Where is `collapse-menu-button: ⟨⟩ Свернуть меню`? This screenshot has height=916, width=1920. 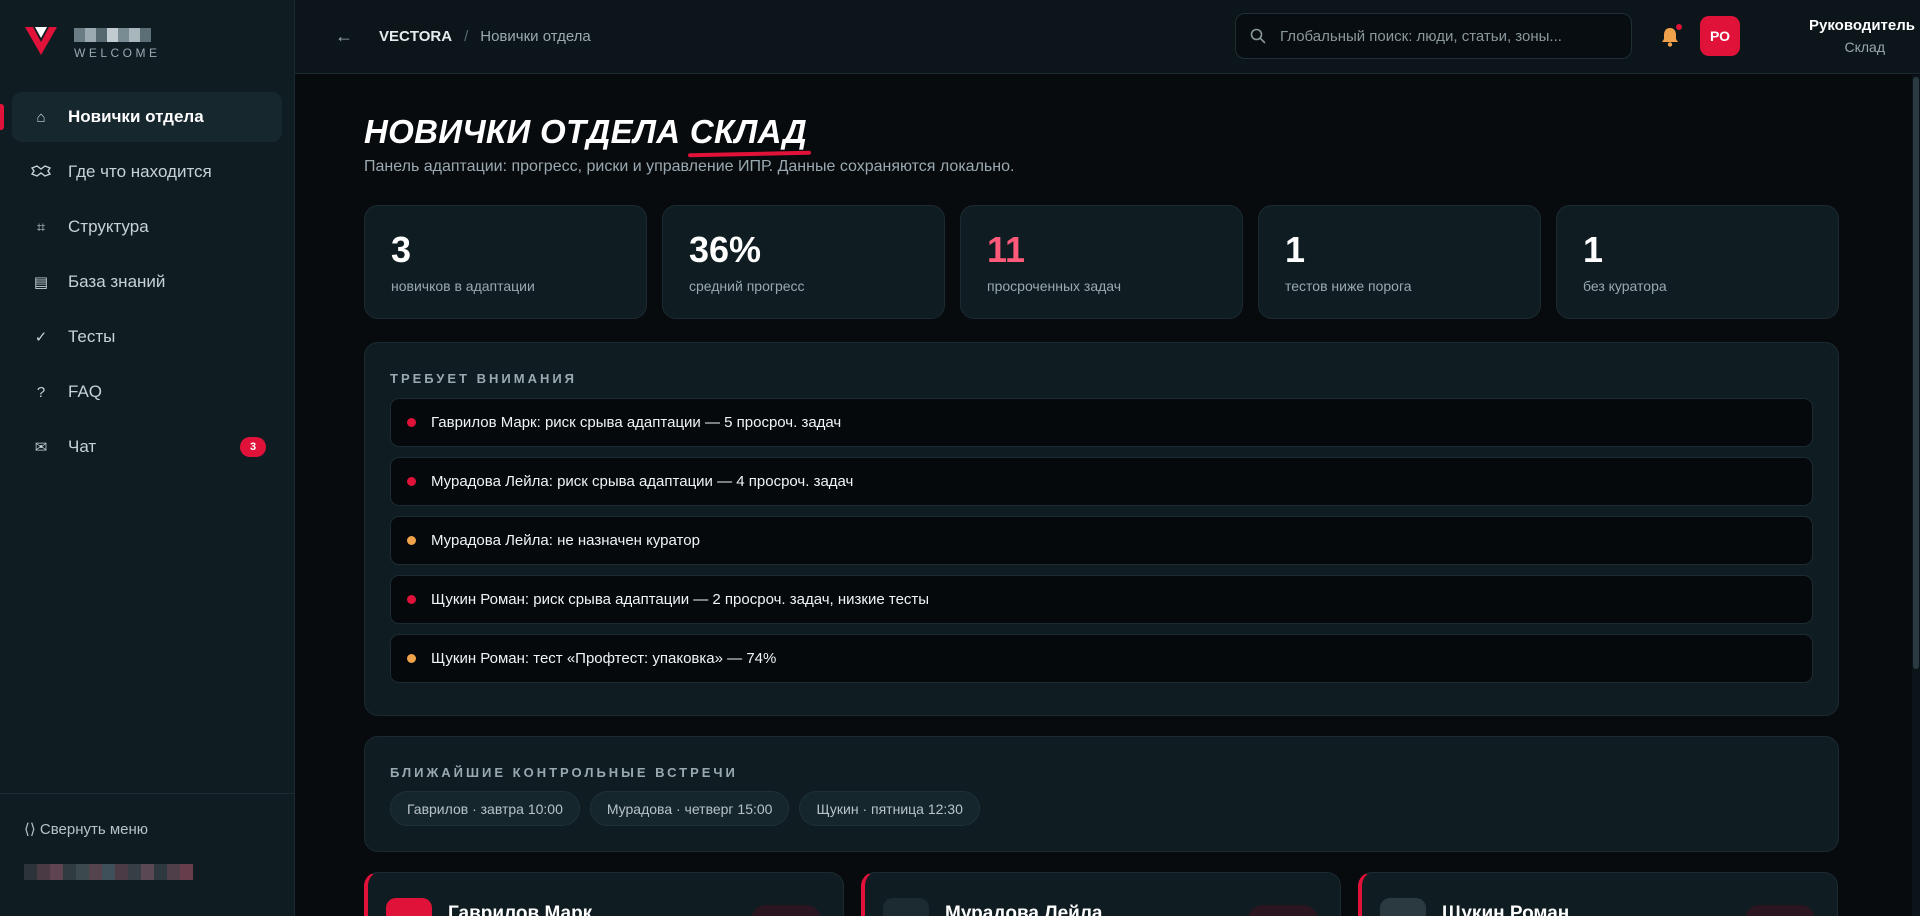 collapse-menu-button: ⟨⟩ Свернуть меню is located at coordinates (159, 829).